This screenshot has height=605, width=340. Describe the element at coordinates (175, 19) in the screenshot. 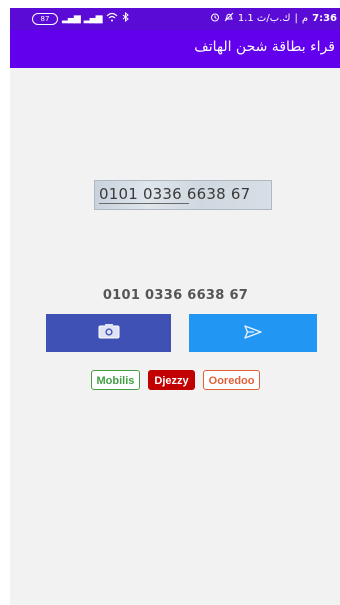

I see `status-bar: 87 ▂▄▆ ▂▄▆ 1.1 ك.ب/ث | م 7:36` at that location.